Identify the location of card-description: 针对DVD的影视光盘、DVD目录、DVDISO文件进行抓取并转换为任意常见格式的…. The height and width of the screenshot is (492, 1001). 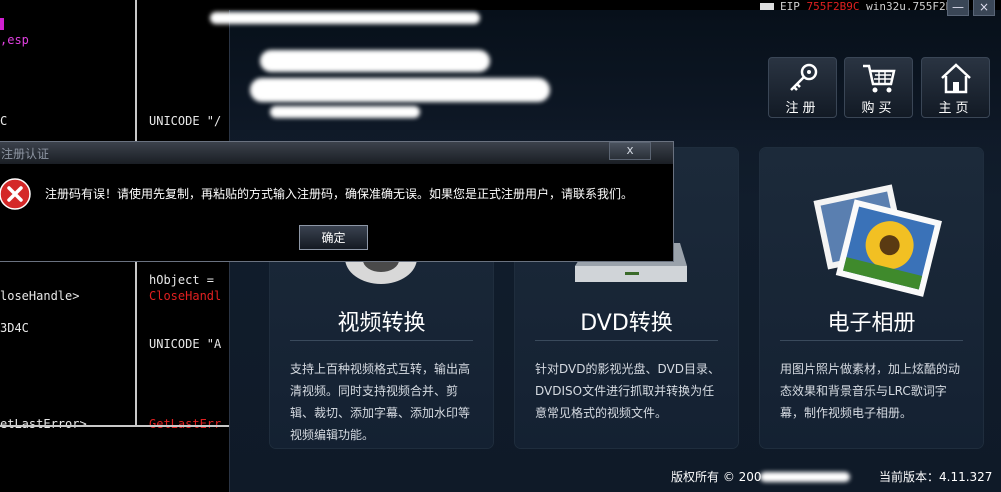
(627, 391).